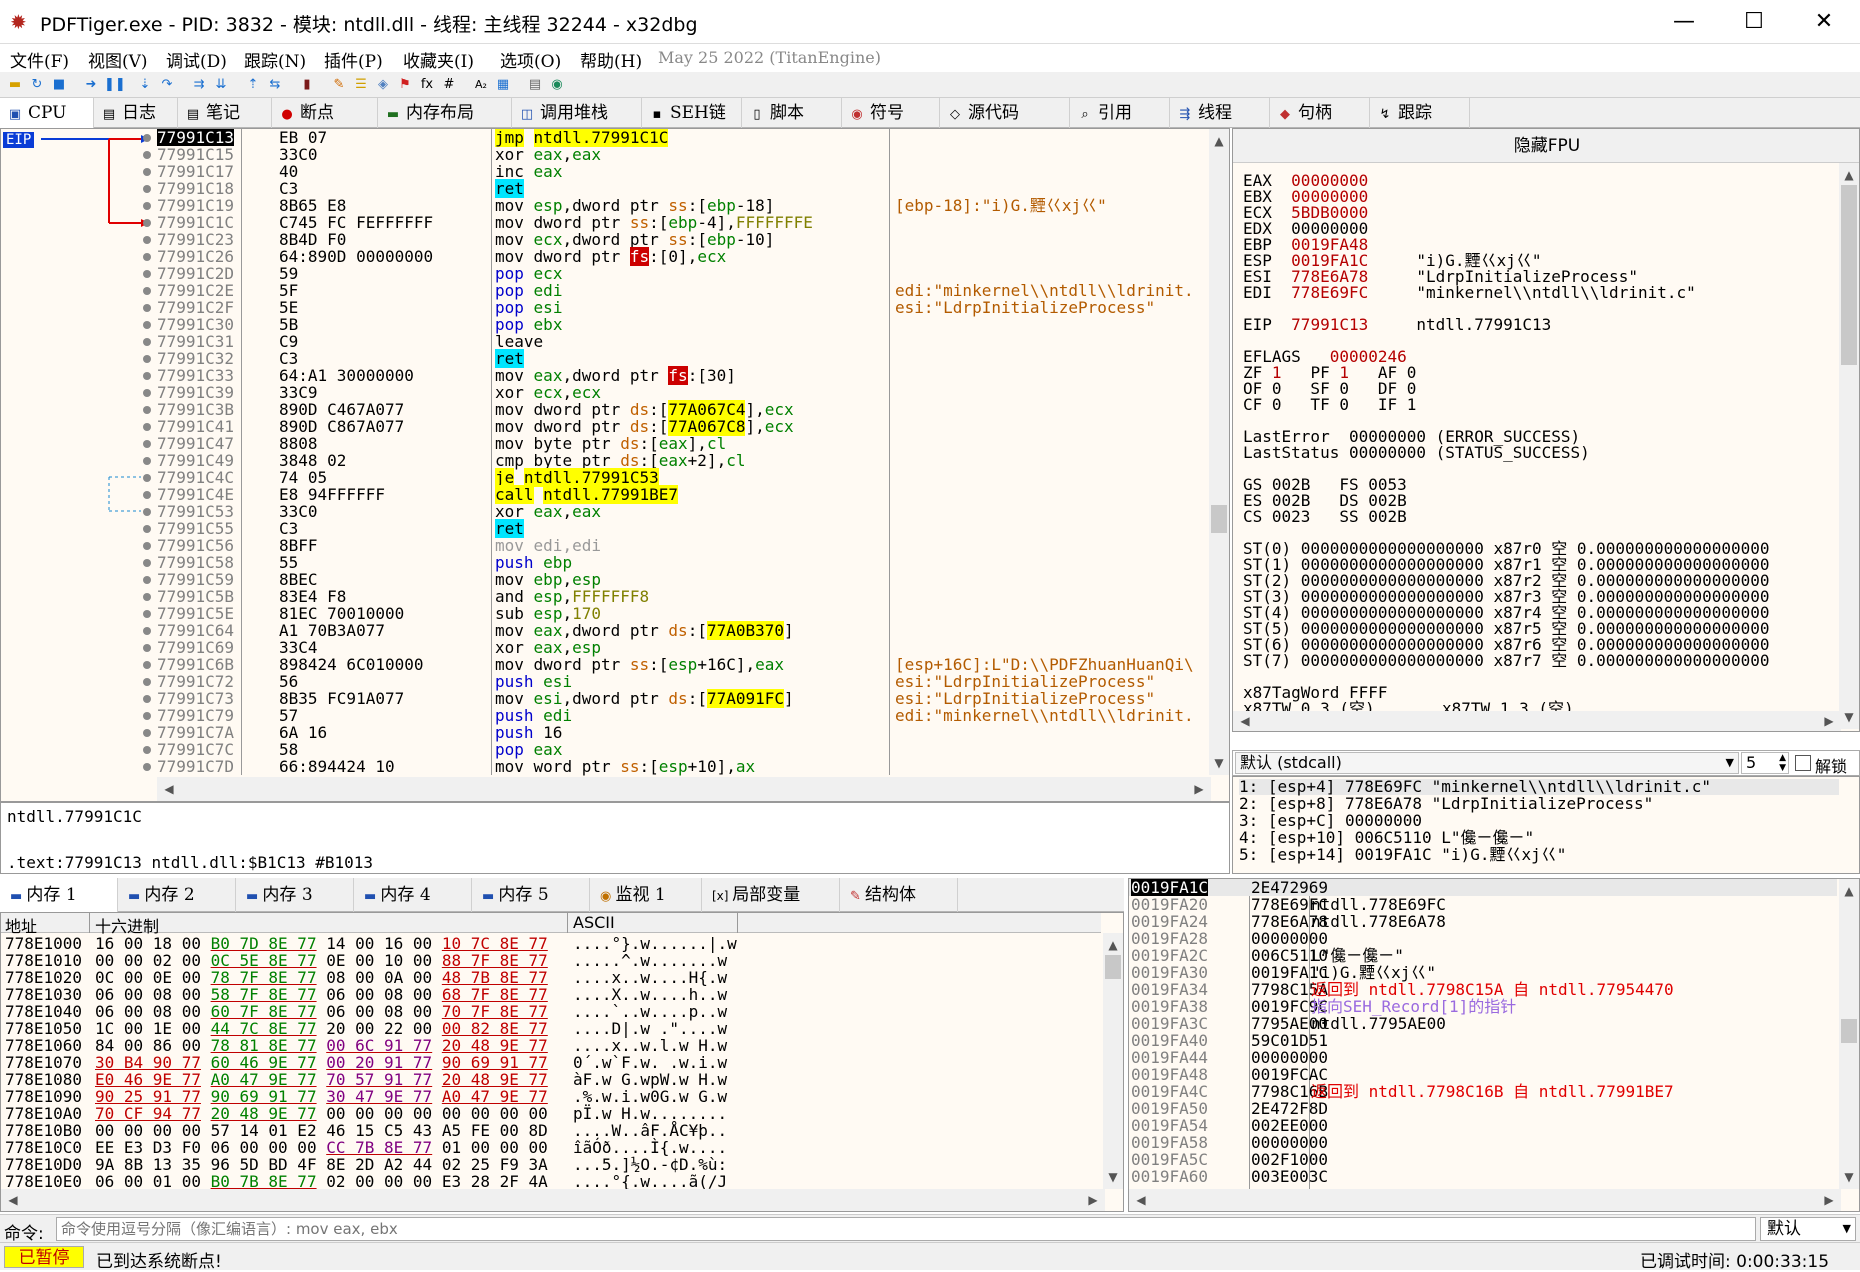 This screenshot has height=1272, width=1860. What do you see at coordinates (606, 392) in the screenshot?
I see `disasm-row: 77991C39 33C9 xor ecx,ecx` at bounding box center [606, 392].